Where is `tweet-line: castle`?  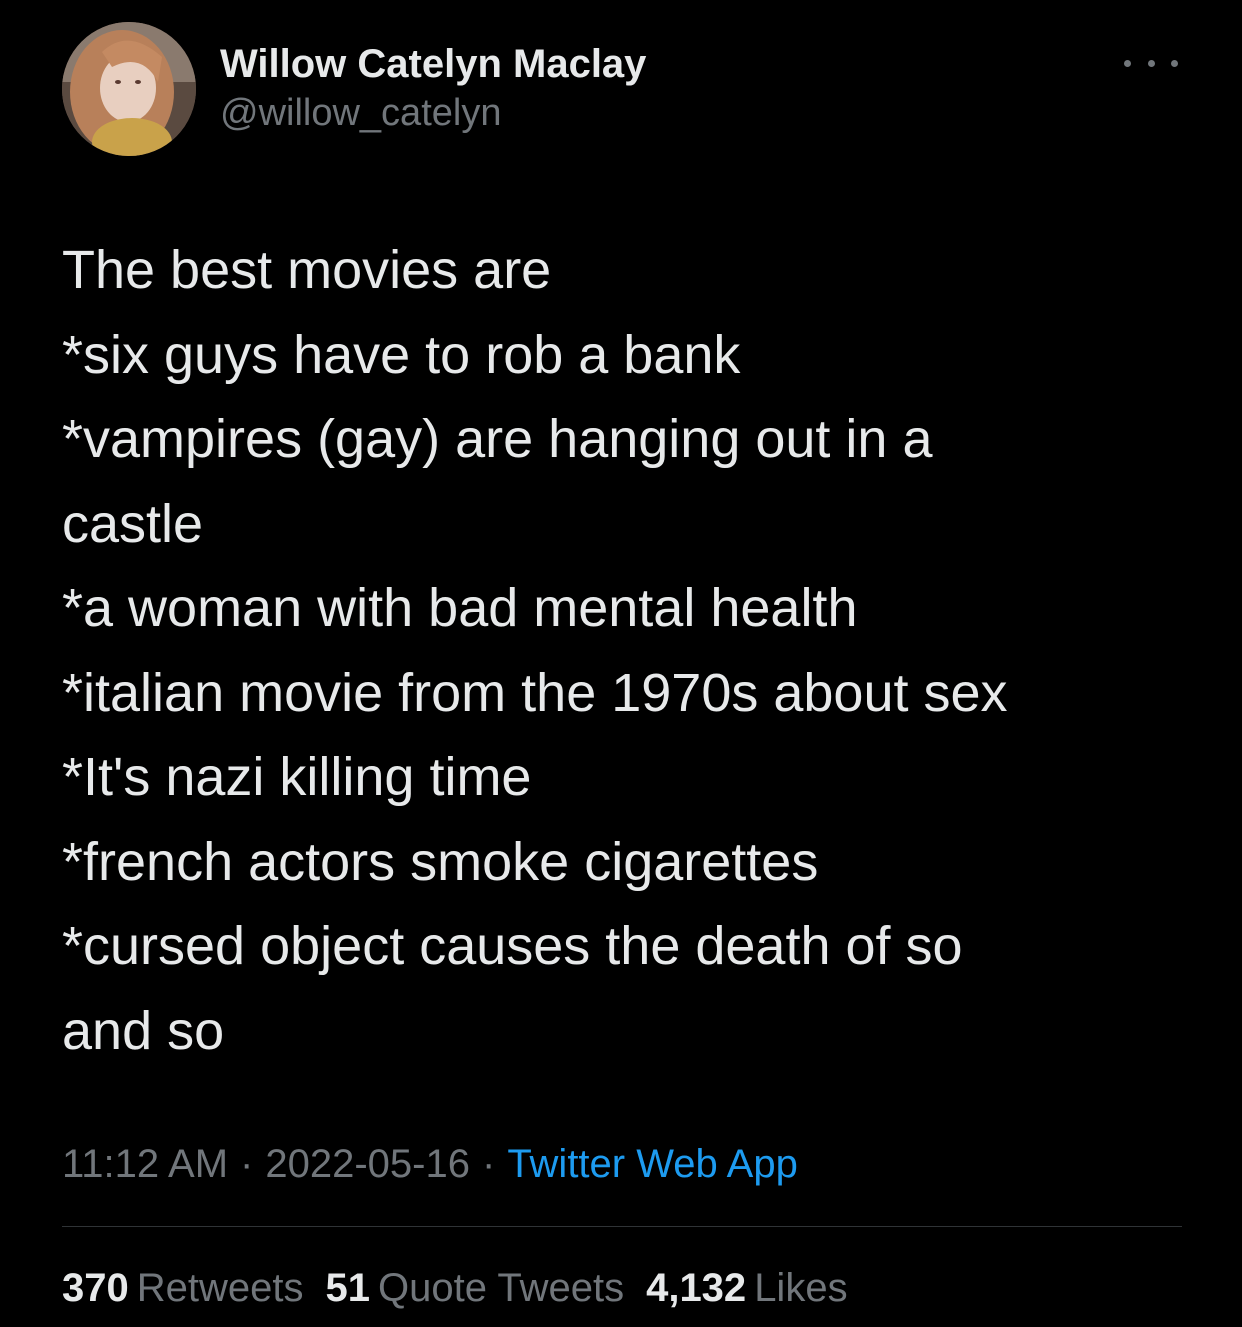
tweet-line: castle is located at coordinates (133, 523).